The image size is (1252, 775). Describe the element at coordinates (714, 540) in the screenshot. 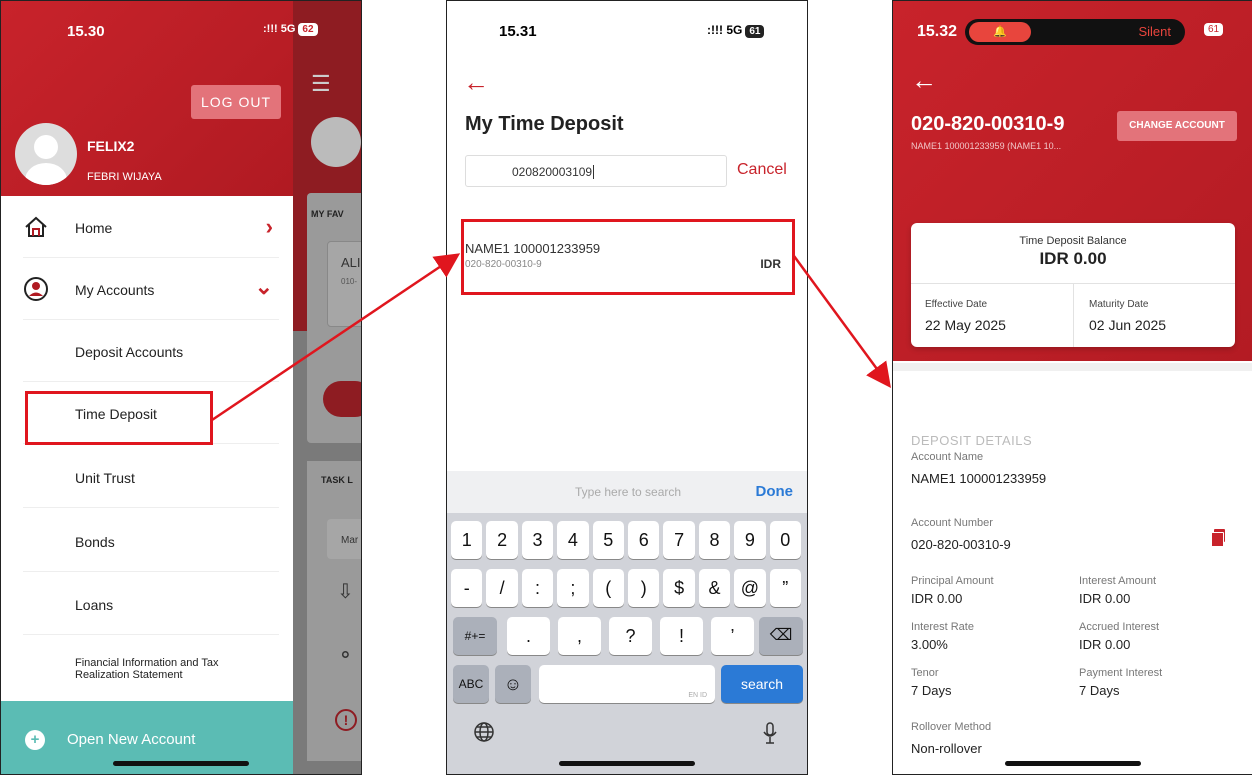

I see `key: 8` at that location.